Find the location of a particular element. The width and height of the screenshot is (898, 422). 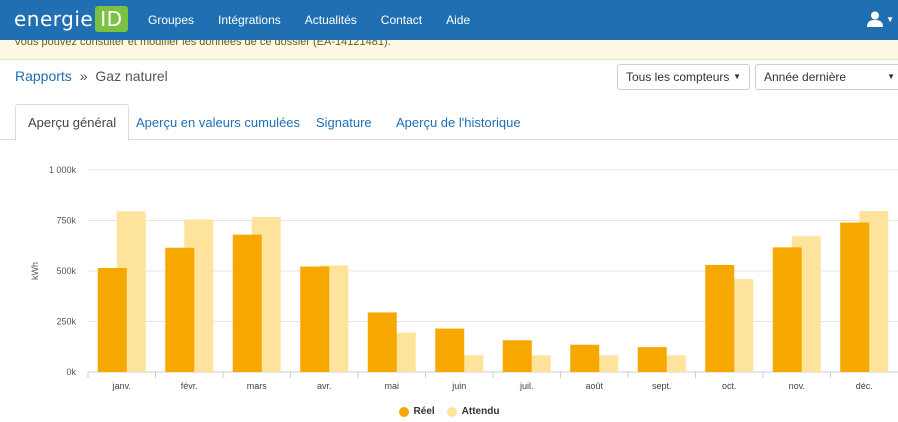

breadcrumb-rapports-link: Rapports is located at coordinates (43, 76).